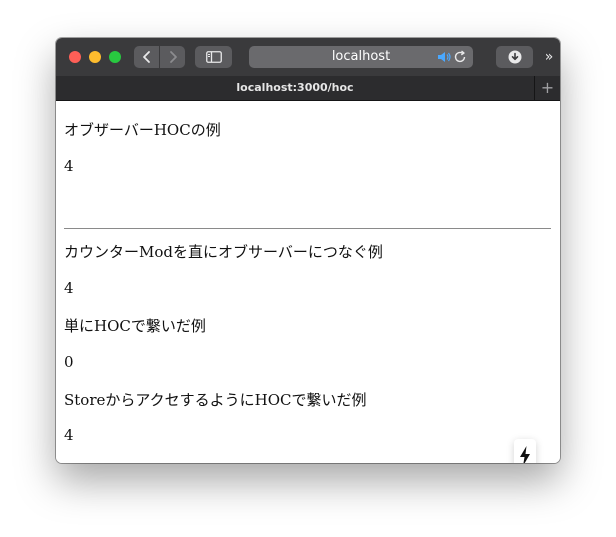 The width and height of the screenshot is (616, 537). What do you see at coordinates (95, 57) in the screenshot?
I see `minimize-window-button` at bounding box center [95, 57].